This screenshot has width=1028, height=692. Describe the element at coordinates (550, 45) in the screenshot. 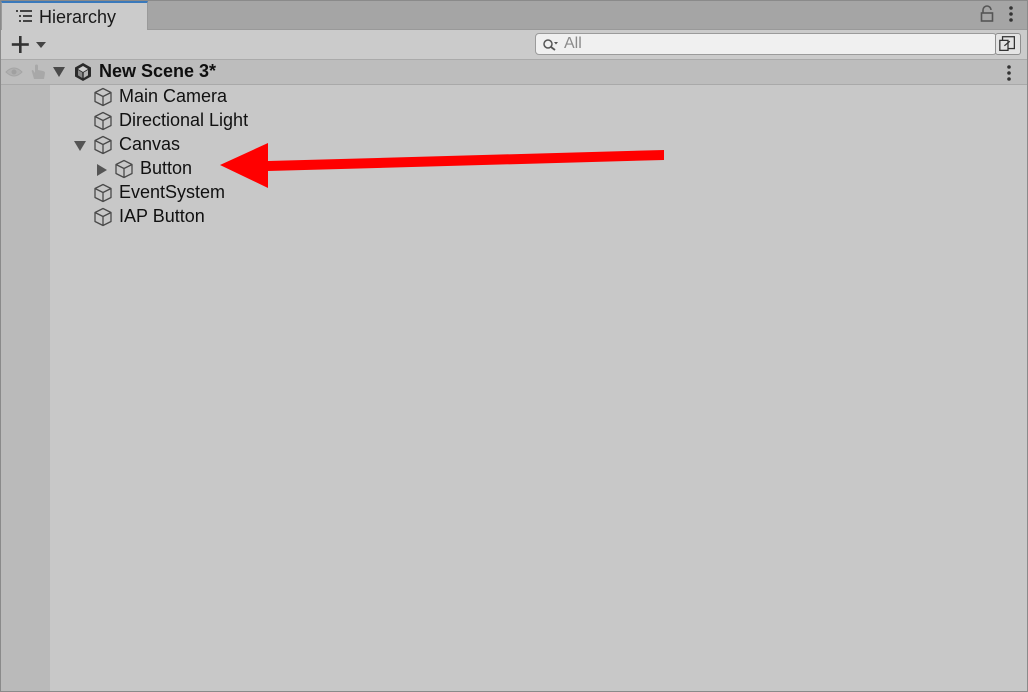

I see `search-icon` at that location.